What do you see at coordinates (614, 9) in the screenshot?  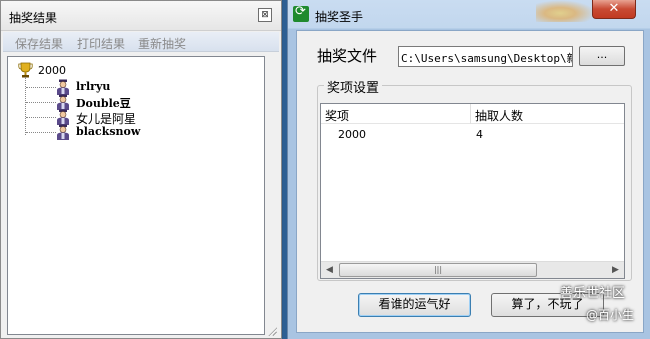 I see `close-icon: ✕` at bounding box center [614, 9].